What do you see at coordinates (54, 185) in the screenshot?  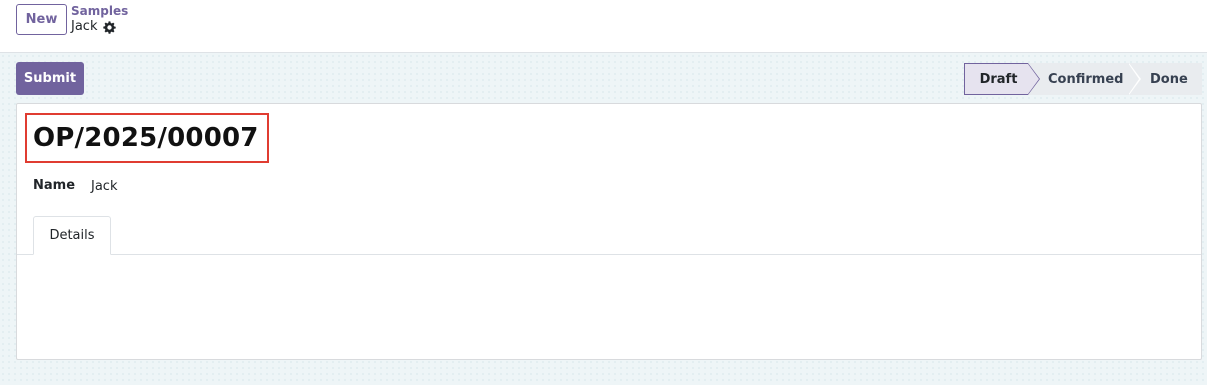 I see `name-label: Name` at bounding box center [54, 185].